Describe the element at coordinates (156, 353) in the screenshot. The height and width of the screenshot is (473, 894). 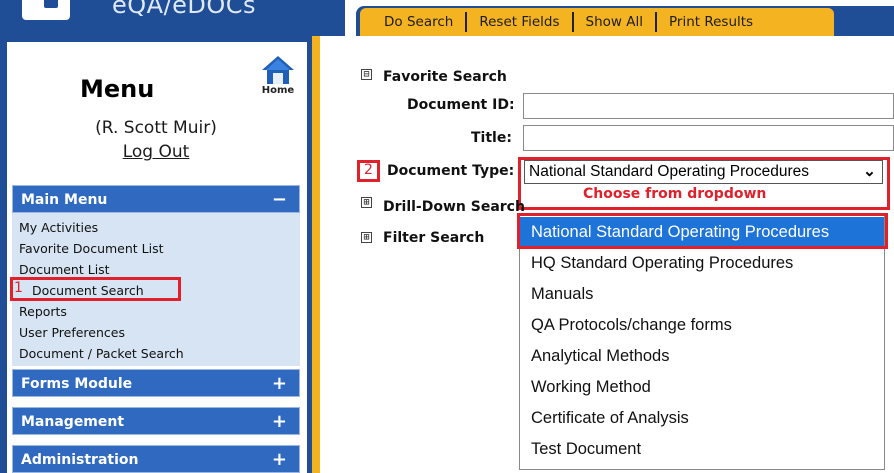
I see `menu-item-document-packet-search: Document / Packet Search` at that location.